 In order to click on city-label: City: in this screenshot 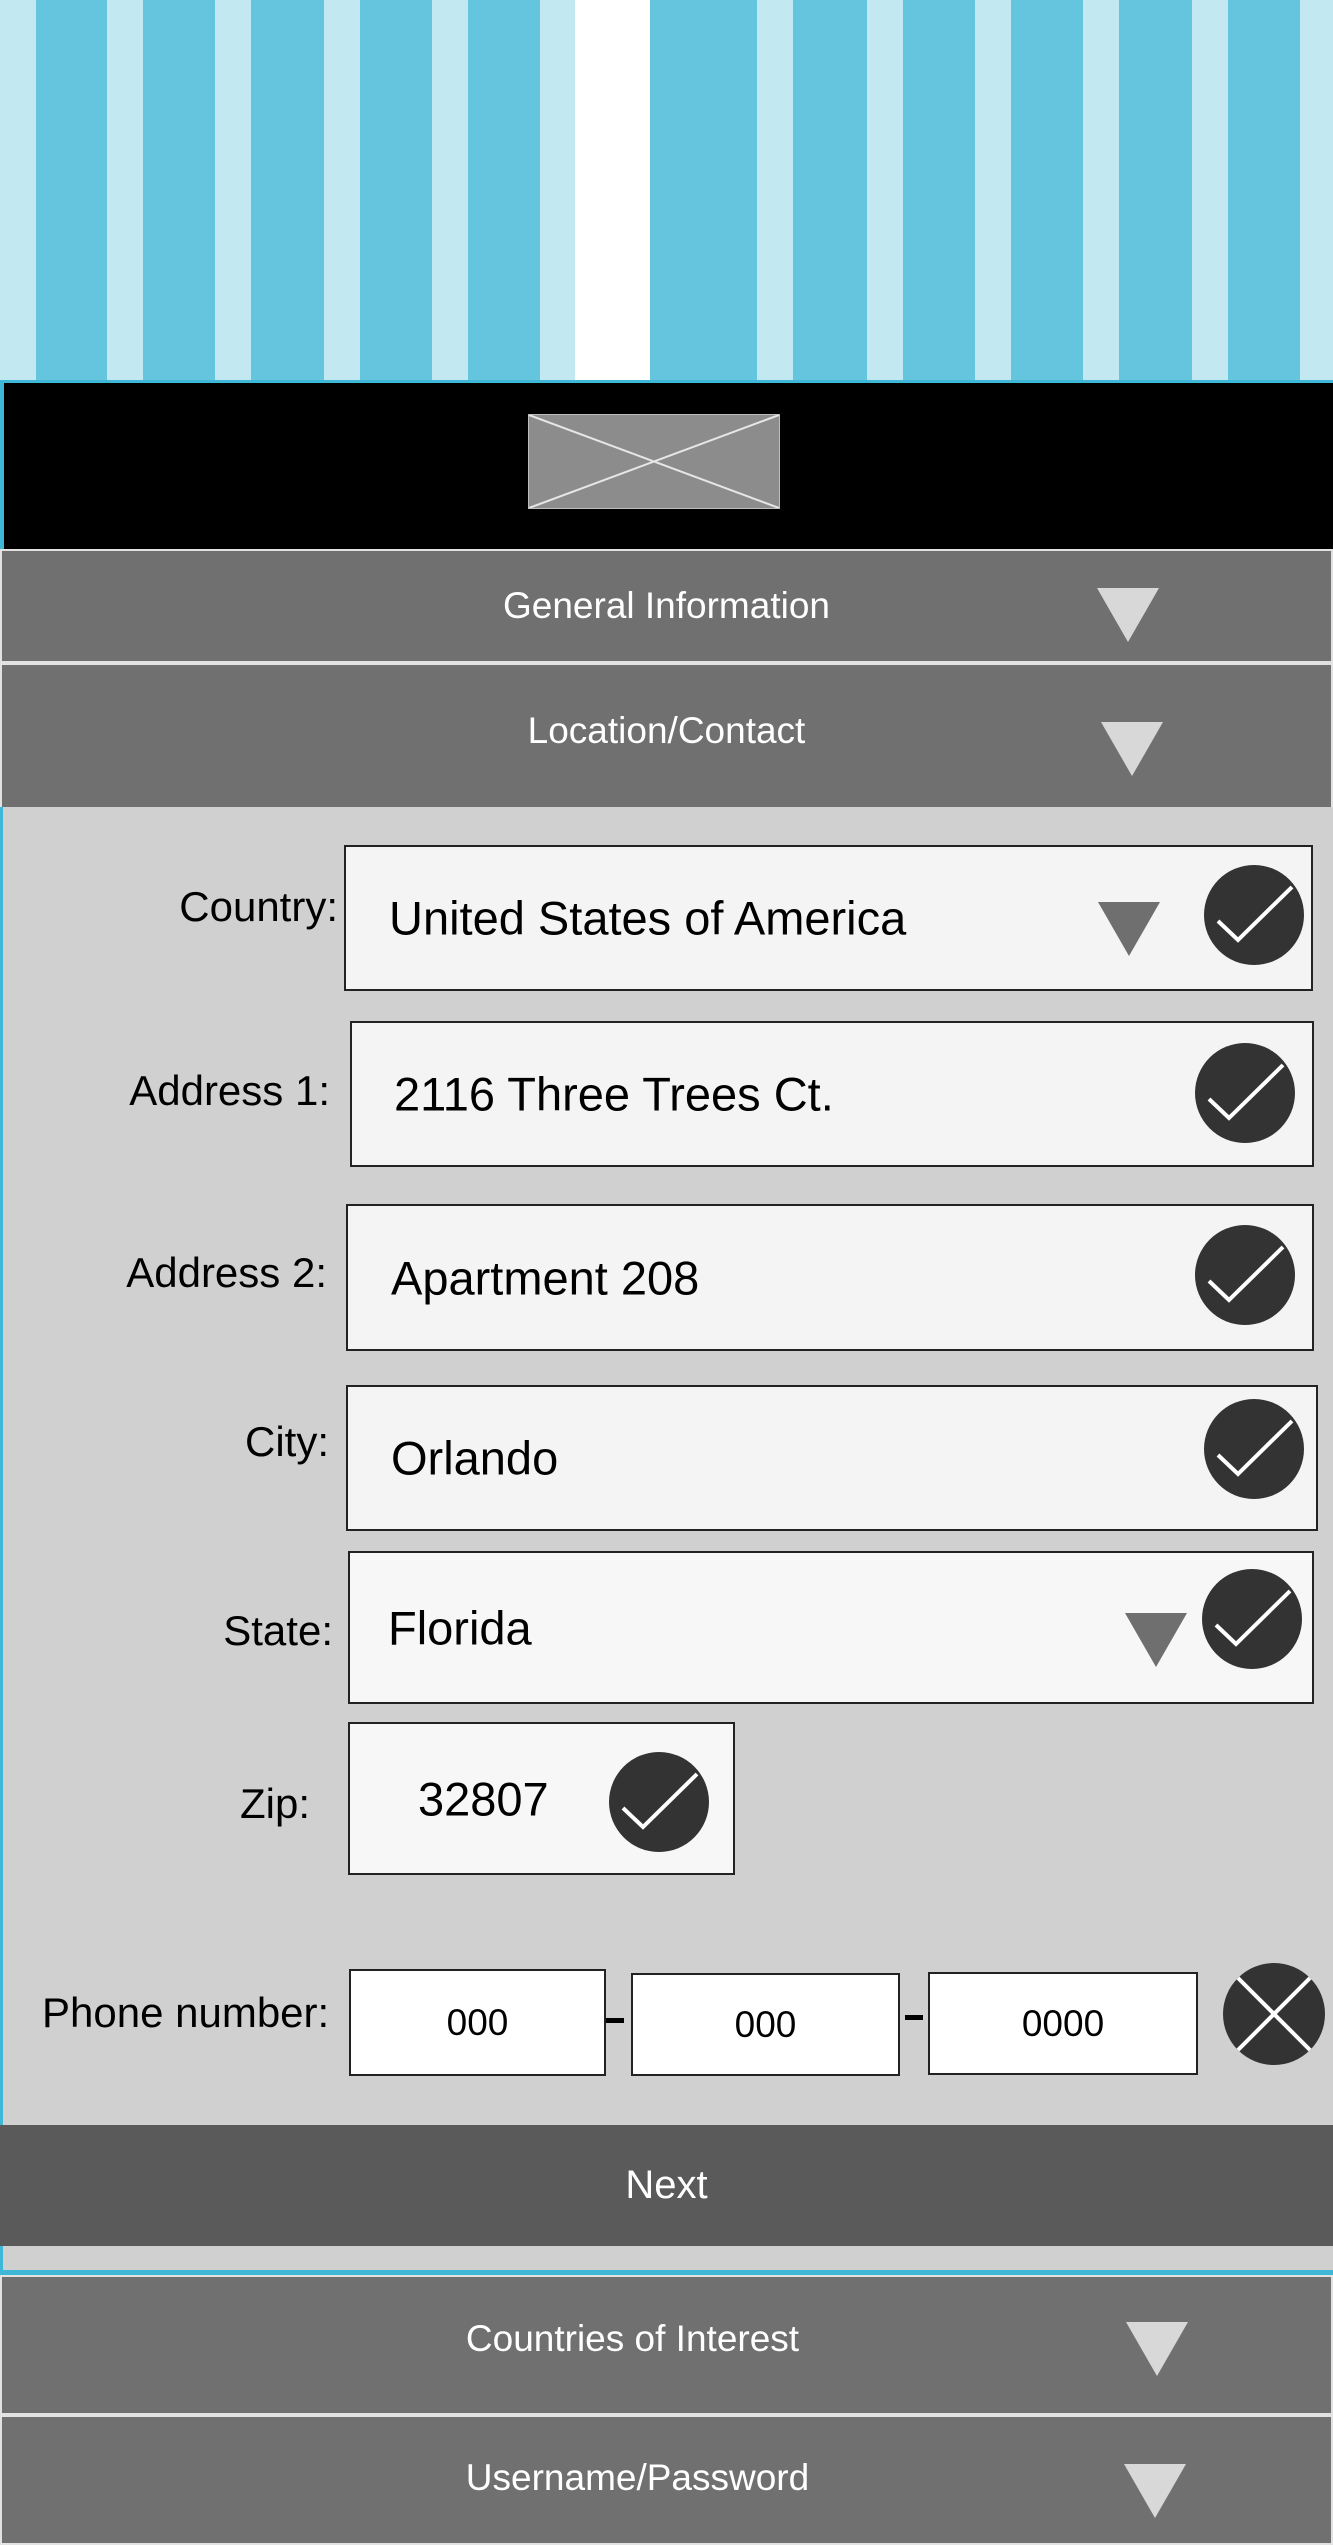, I will do `click(287, 1441)`.